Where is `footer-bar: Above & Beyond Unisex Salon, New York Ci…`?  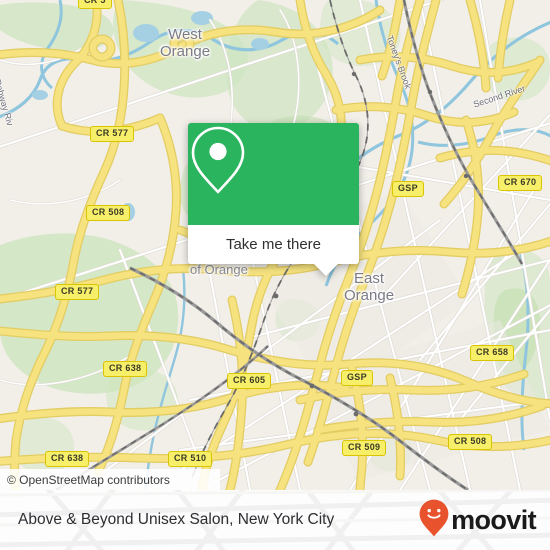
footer-bar: Above & Beyond Unisex Salon, New York Ci… is located at coordinates (275, 520).